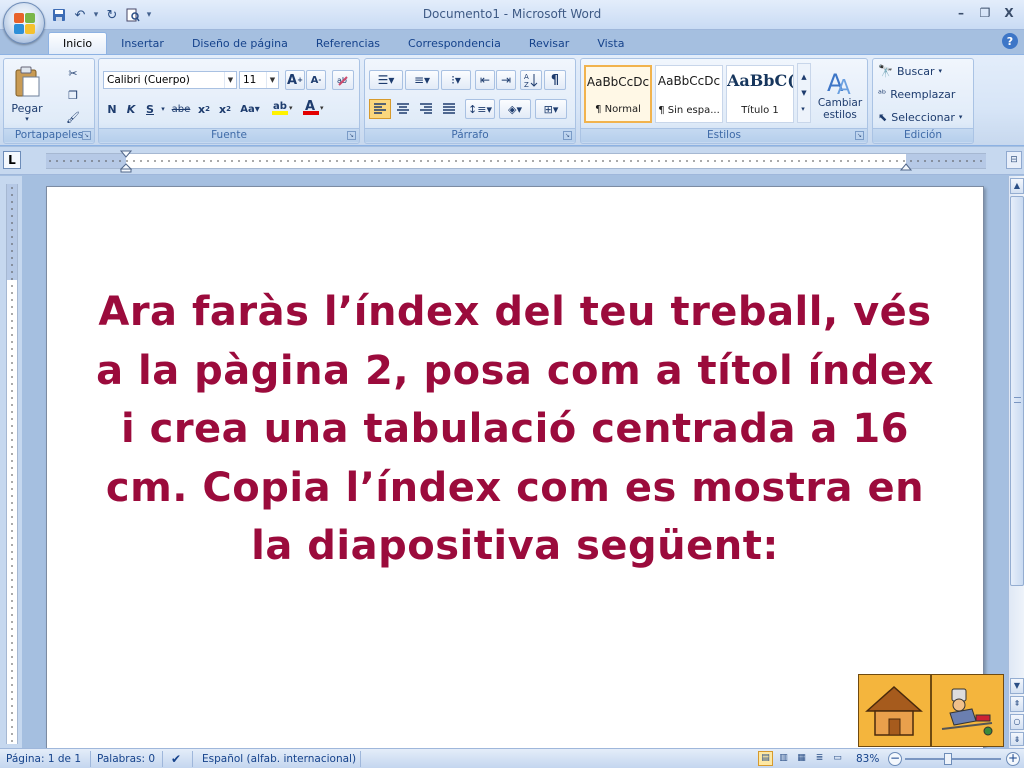 This screenshot has width=1024, height=768. What do you see at coordinates (73, 117) in the screenshot?
I see `format-painter-icon: 🖌` at bounding box center [73, 117].